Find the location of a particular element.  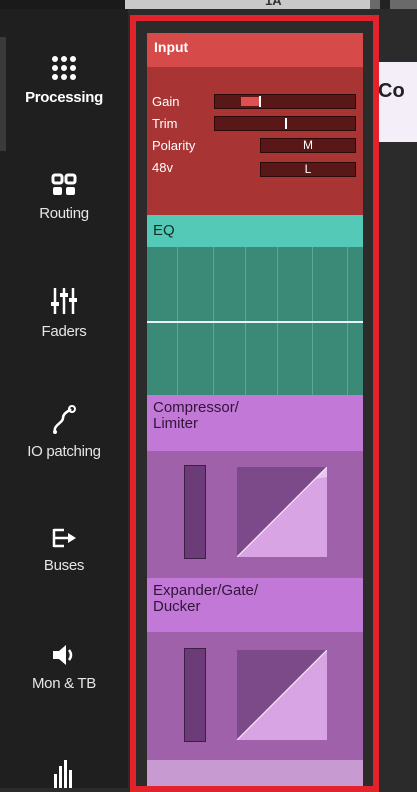

bus-icon is located at coordinates (64, 538).